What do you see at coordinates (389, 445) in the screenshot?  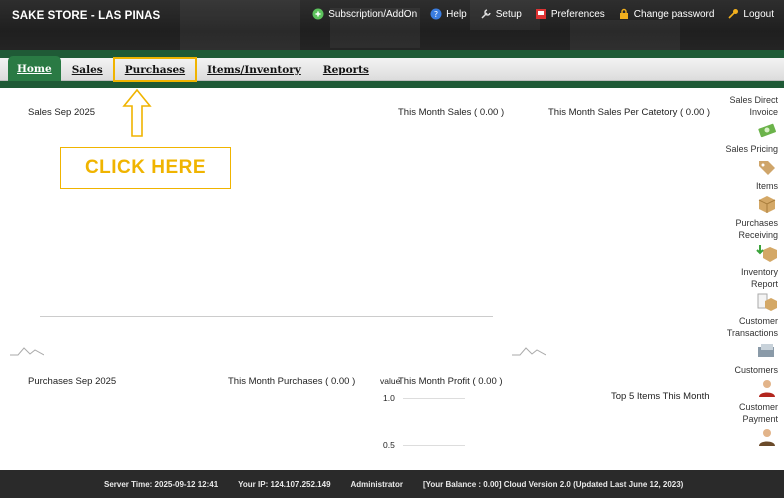 I see `profit-tick-2: 0.5` at bounding box center [389, 445].